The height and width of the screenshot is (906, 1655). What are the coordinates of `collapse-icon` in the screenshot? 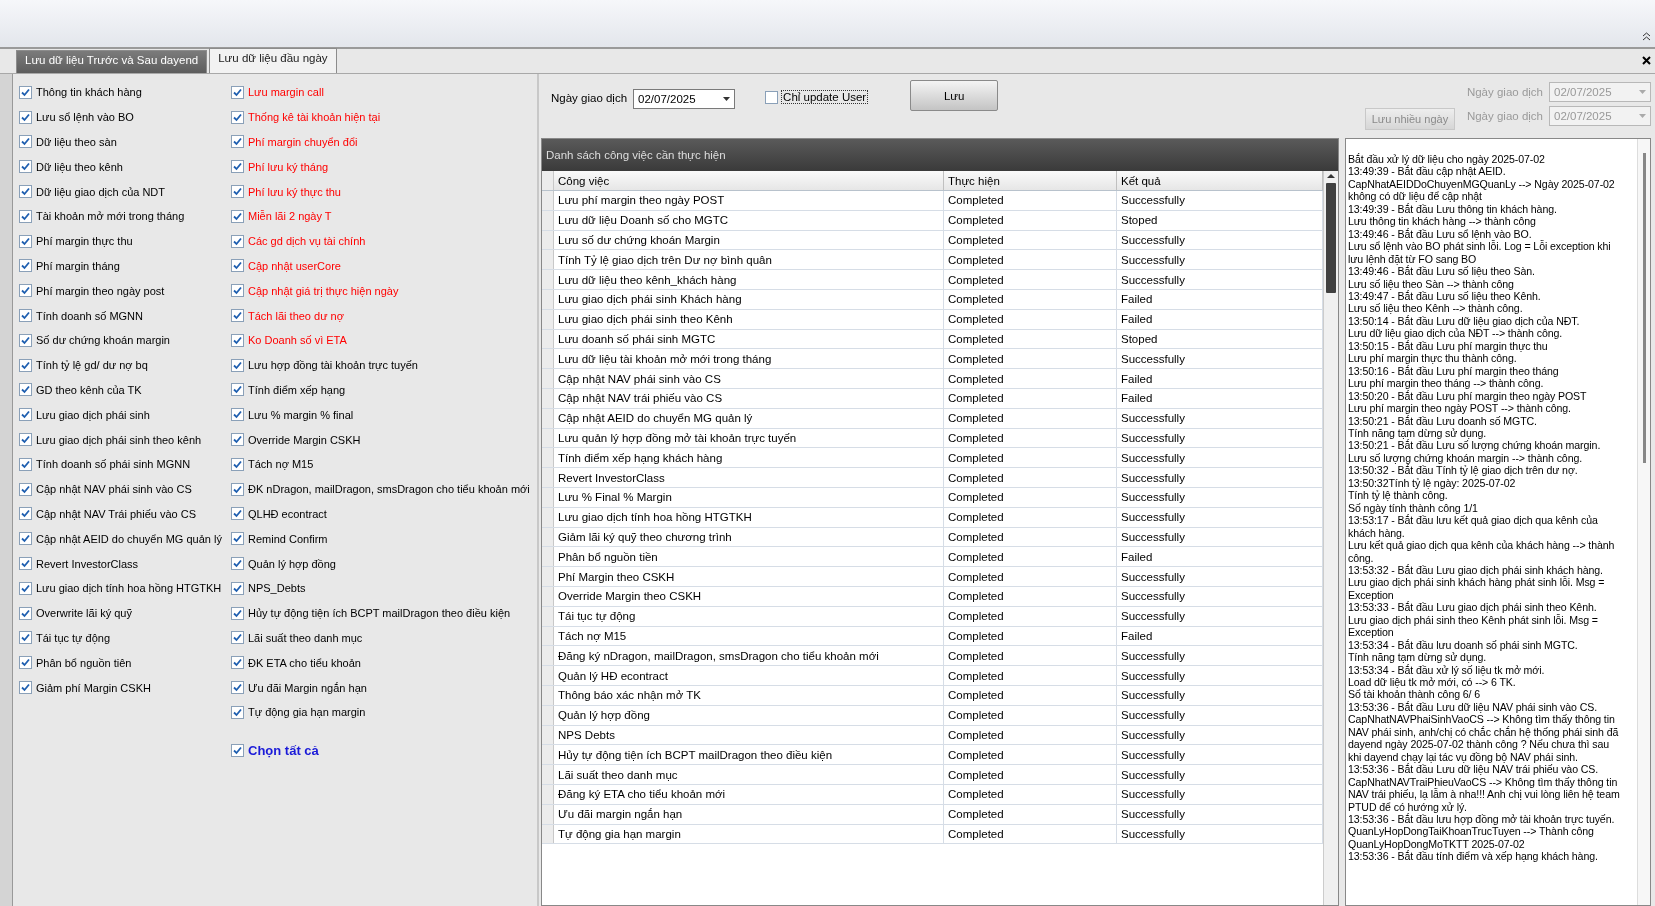 It's located at (1646, 36).